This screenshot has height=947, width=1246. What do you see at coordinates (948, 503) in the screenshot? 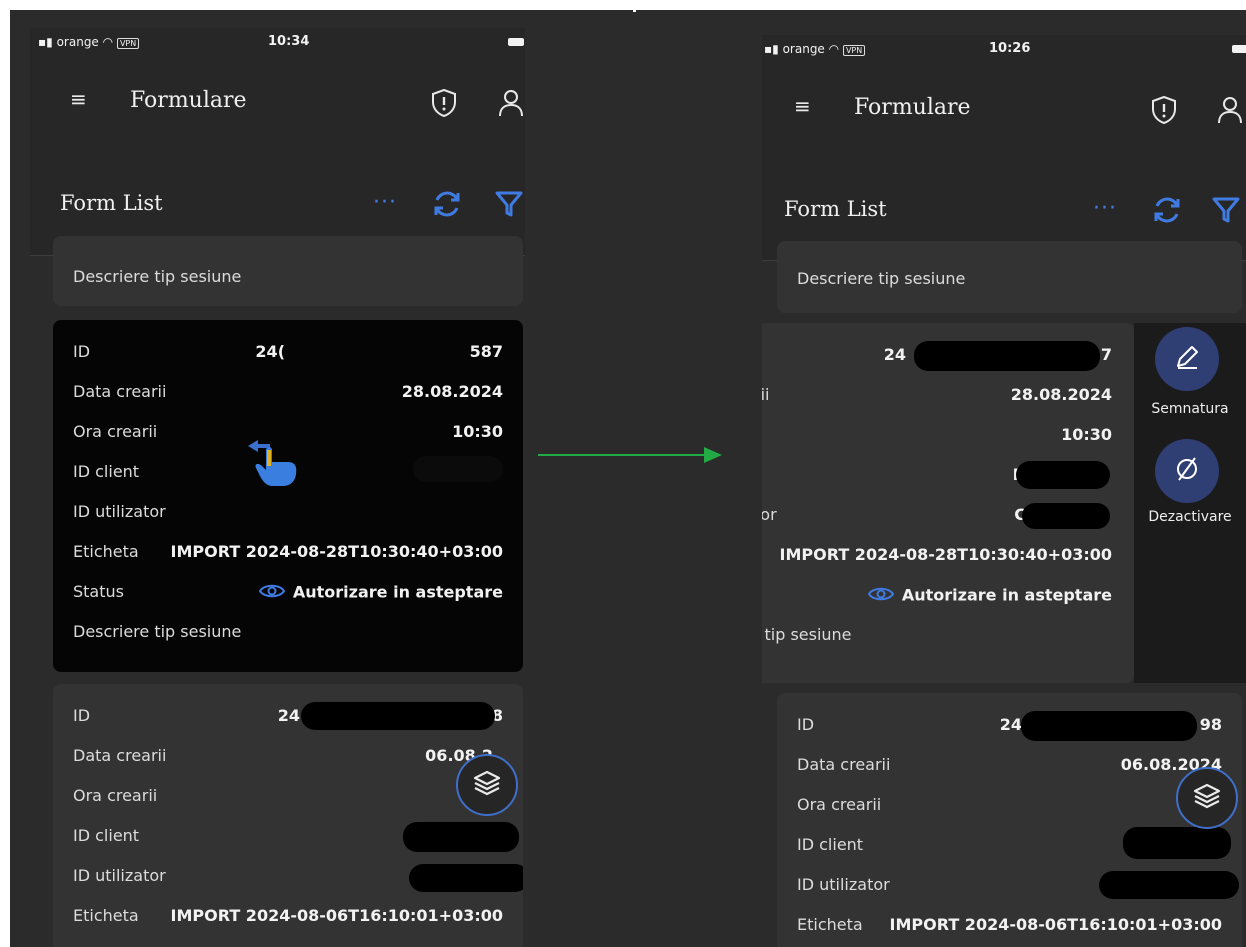
I see `form-card-swiped: 24 7 rii 28.08.2024 ii 10:30 N tor C IMP` at bounding box center [948, 503].